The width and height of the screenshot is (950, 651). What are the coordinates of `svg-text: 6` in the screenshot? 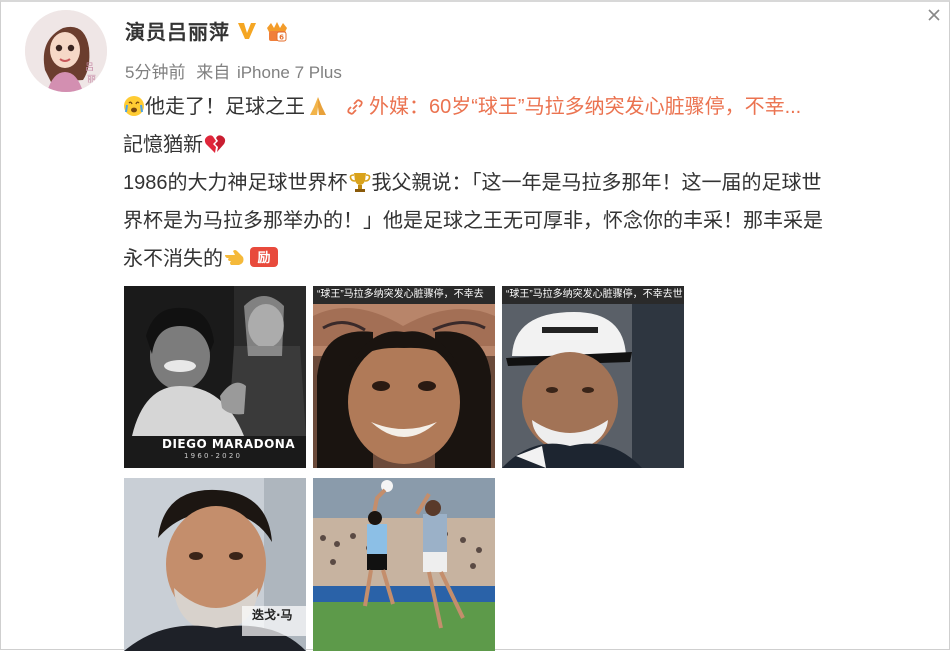 It's located at (281, 37).